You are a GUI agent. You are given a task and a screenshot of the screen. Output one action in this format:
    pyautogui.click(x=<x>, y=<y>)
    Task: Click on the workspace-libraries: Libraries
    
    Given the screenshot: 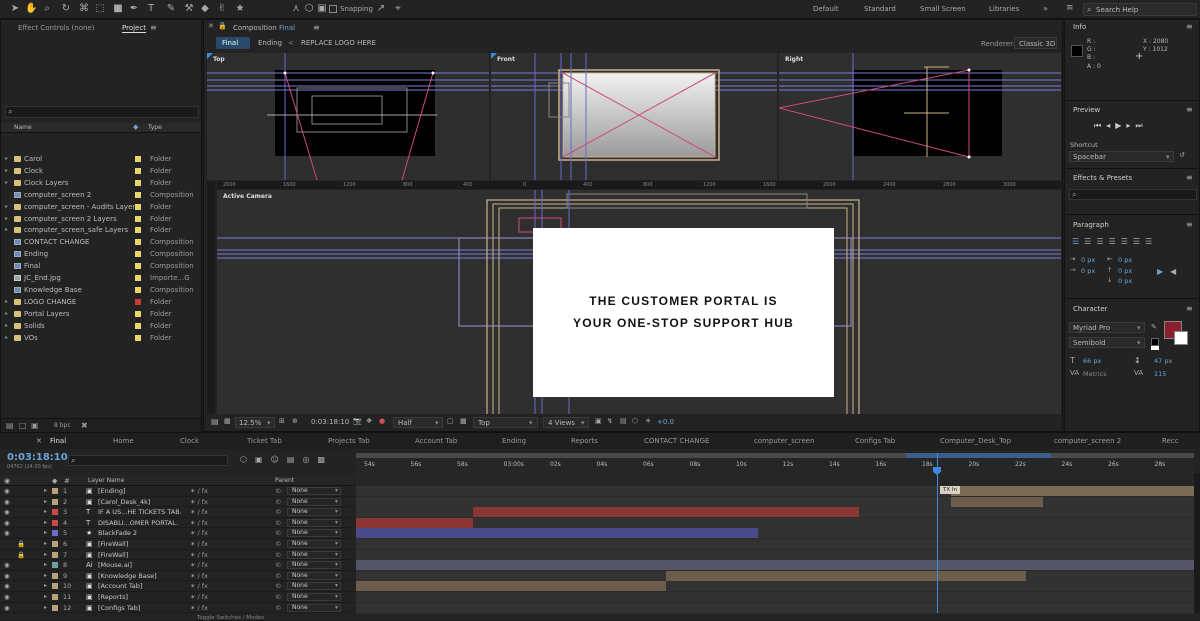 What is the action you would take?
    pyautogui.click(x=1004, y=9)
    